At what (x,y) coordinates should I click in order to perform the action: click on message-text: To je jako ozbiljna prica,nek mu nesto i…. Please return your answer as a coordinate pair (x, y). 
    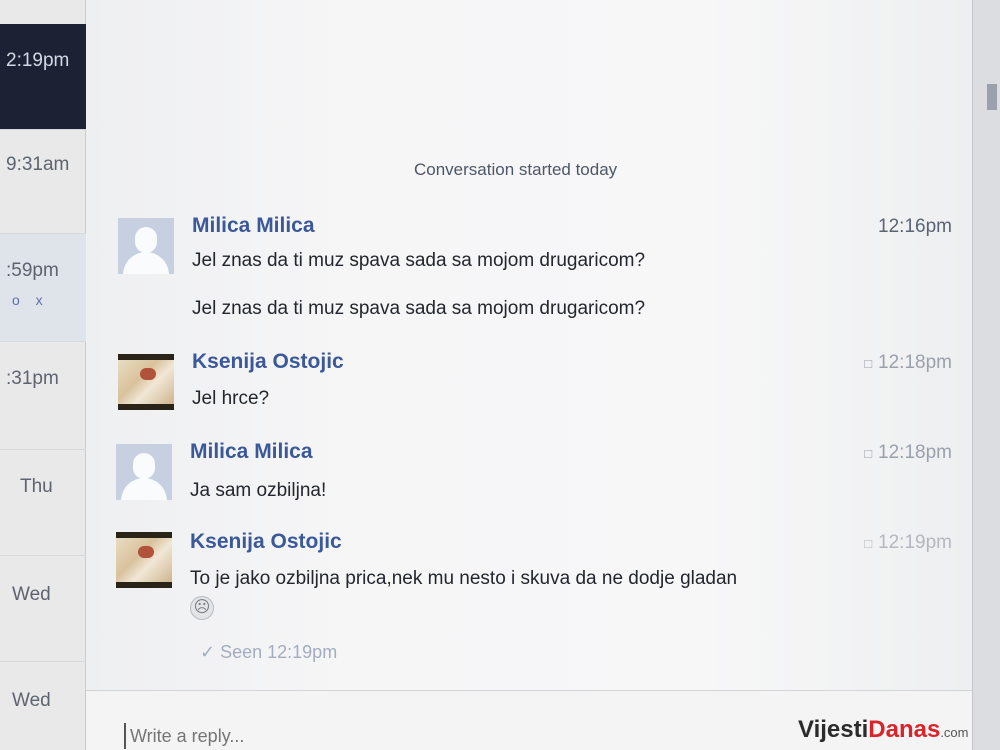
    Looking at the image, I should click on (464, 578).